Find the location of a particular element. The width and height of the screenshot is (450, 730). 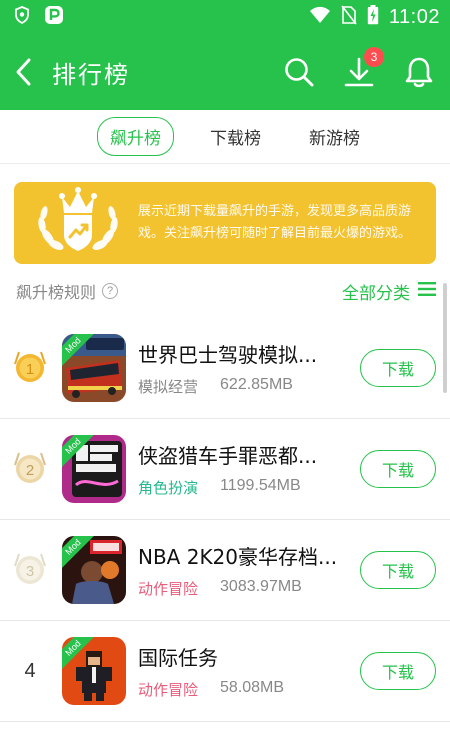

medal-bronze-icon: 3 is located at coordinates (30, 570).